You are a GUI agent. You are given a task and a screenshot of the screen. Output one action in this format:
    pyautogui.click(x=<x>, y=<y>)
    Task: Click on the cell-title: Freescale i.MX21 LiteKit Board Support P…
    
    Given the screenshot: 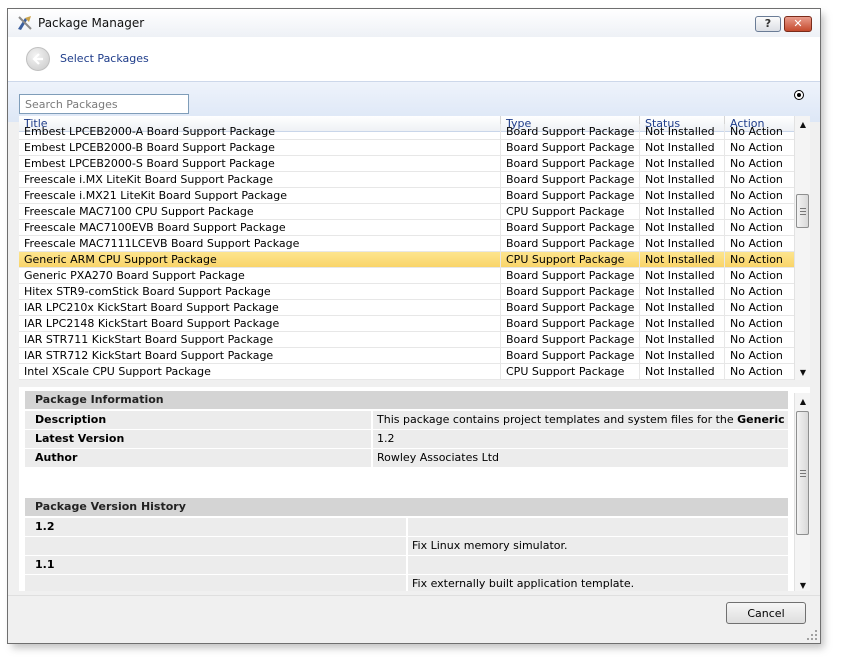 What is the action you would take?
    pyautogui.click(x=260, y=196)
    